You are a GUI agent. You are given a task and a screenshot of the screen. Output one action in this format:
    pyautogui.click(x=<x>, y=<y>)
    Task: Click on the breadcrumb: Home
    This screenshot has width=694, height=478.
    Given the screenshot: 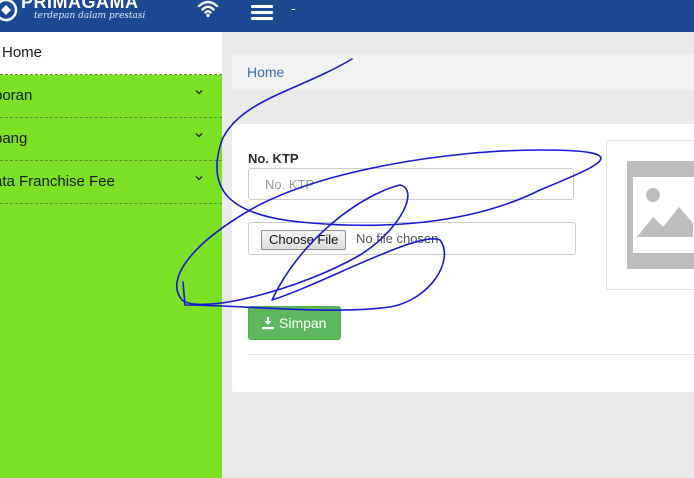 What is the action you would take?
    pyautogui.click(x=463, y=72)
    